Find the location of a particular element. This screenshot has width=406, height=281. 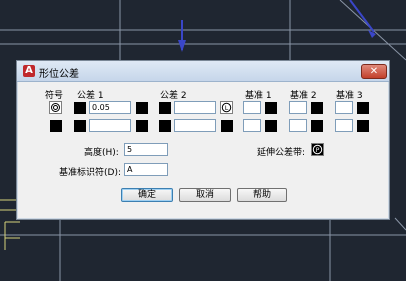

help-button: 帮助 is located at coordinates (262, 195).